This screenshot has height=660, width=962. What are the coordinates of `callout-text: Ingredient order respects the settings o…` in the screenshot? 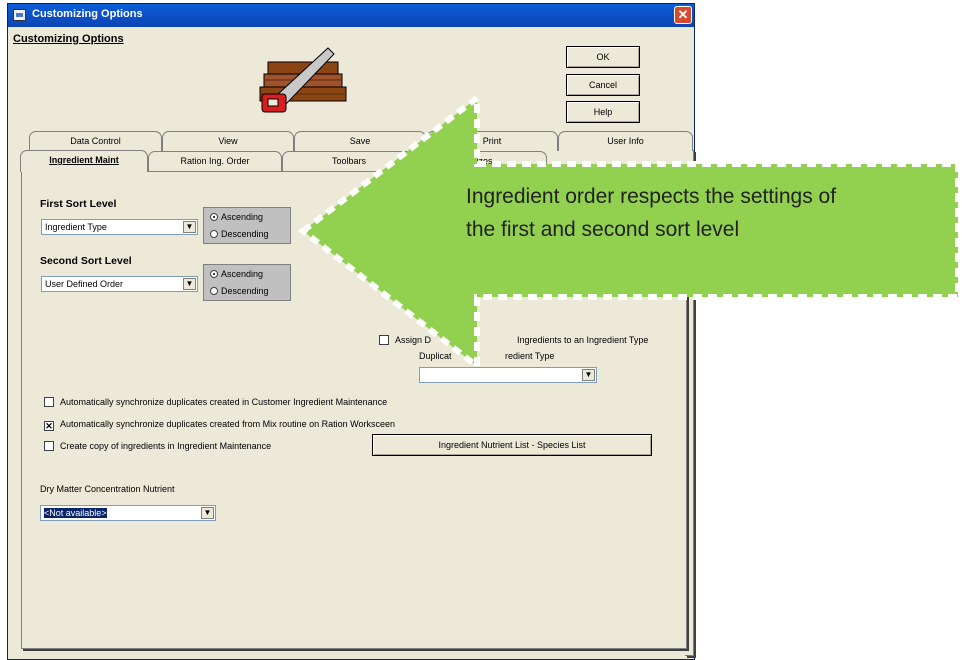 It's located at (711, 213).